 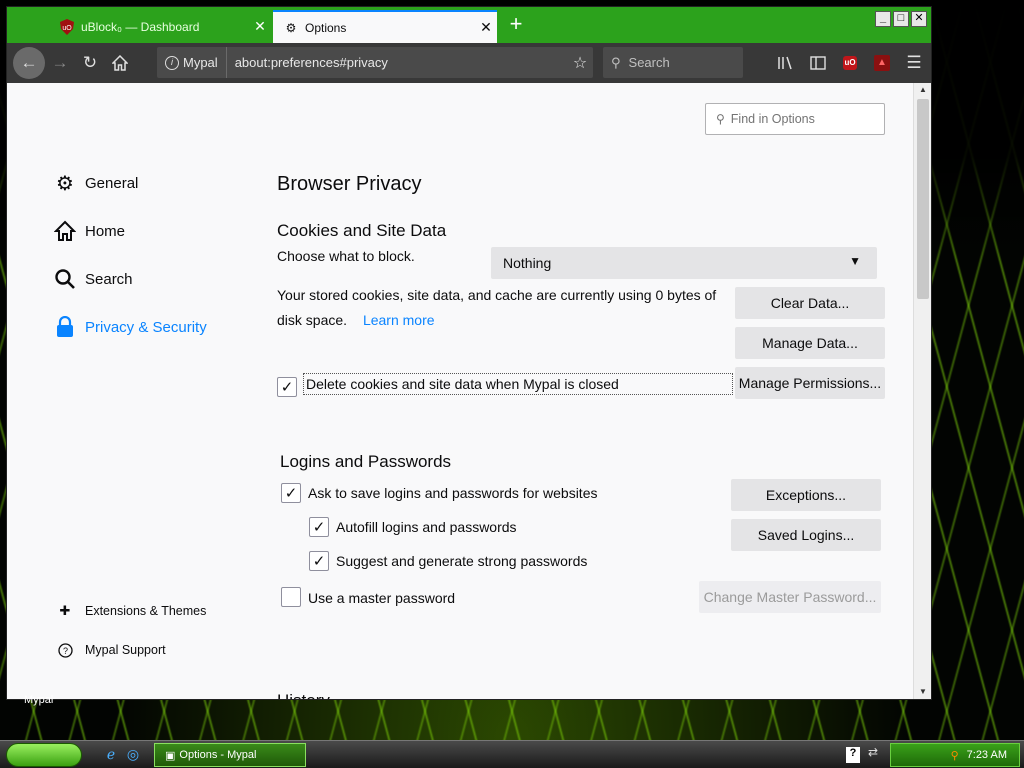 What do you see at coordinates (720, 119) in the screenshot?
I see `search-icon: ⚲` at bounding box center [720, 119].